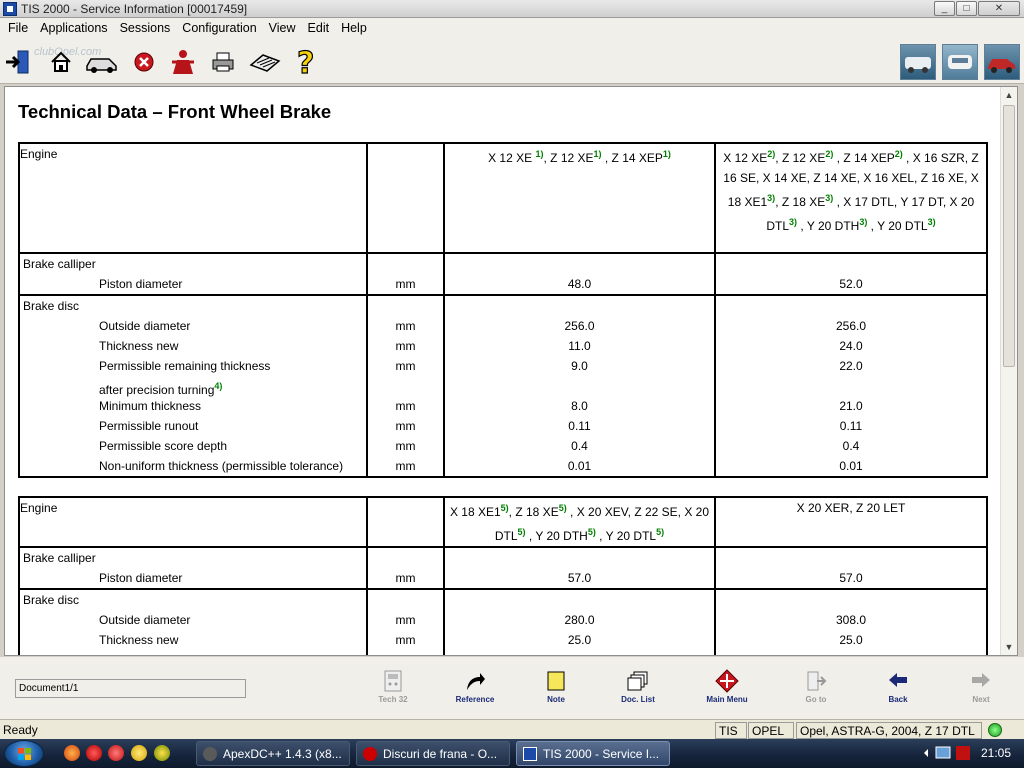 Image resolution: width=1024 pixels, height=768 pixels. I want to click on stop-icon, so click(144, 62).